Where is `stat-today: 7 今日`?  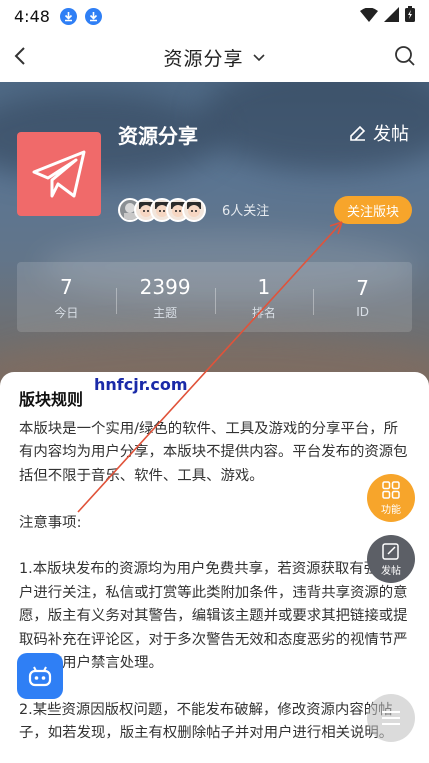 stat-today: 7 今日 is located at coordinates (66, 297).